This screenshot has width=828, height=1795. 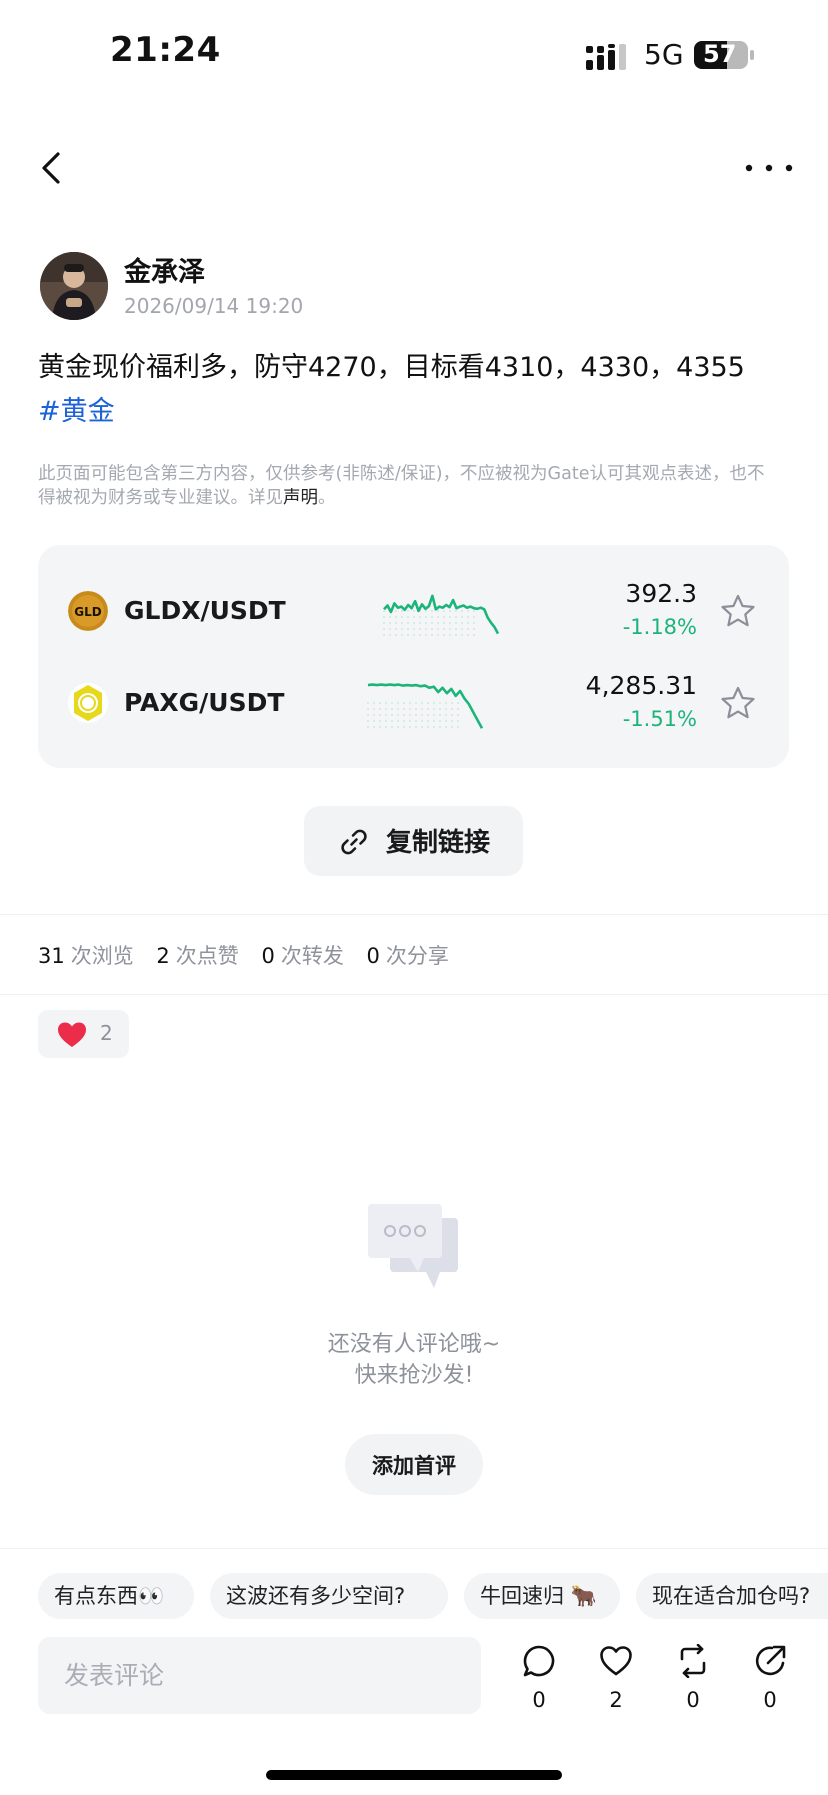 I want to click on add-first-comment-button: 添加首评, so click(x=414, y=1464).